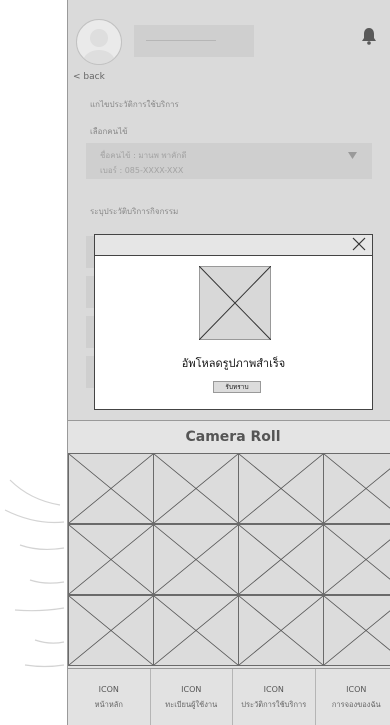  Describe the element at coordinates (108, 689) in the screenshot. I see `home-icon: ICON` at that location.